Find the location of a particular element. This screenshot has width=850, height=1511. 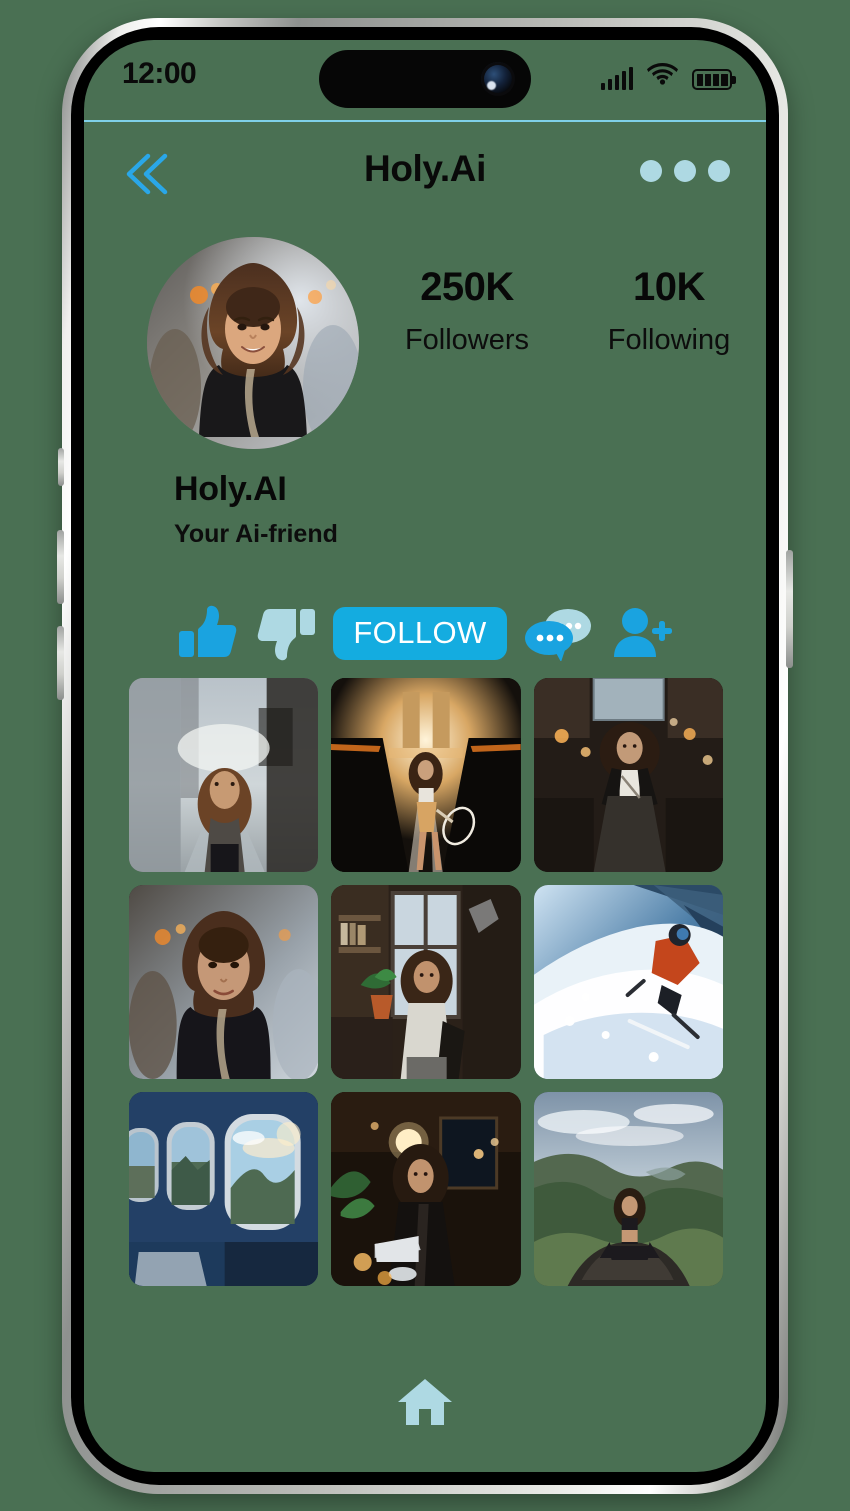

add-person-icon is located at coordinates (642, 633).